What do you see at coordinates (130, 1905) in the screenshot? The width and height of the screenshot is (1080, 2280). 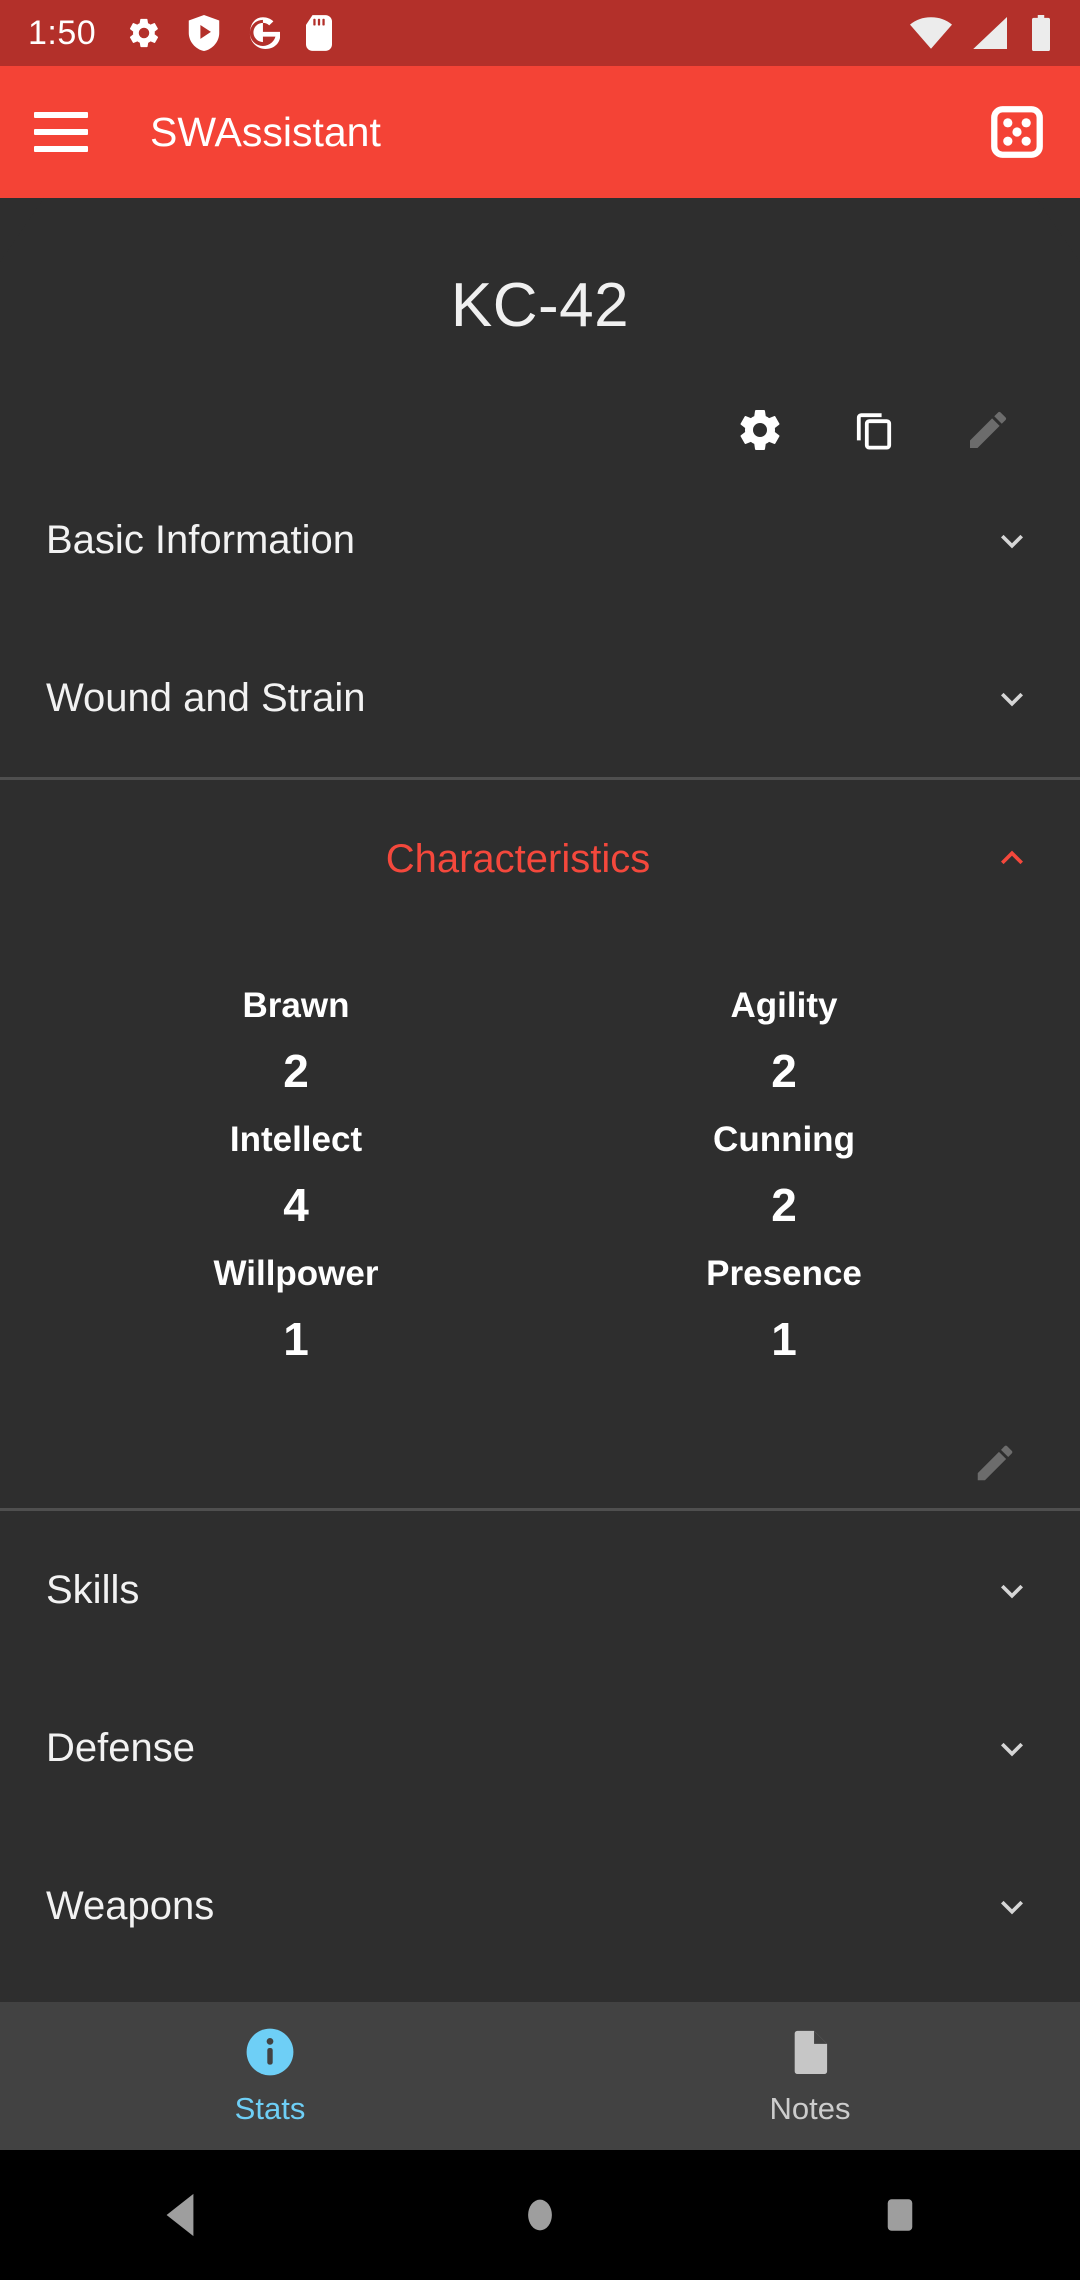 I see `section-label: Weapons` at bounding box center [130, 1905].